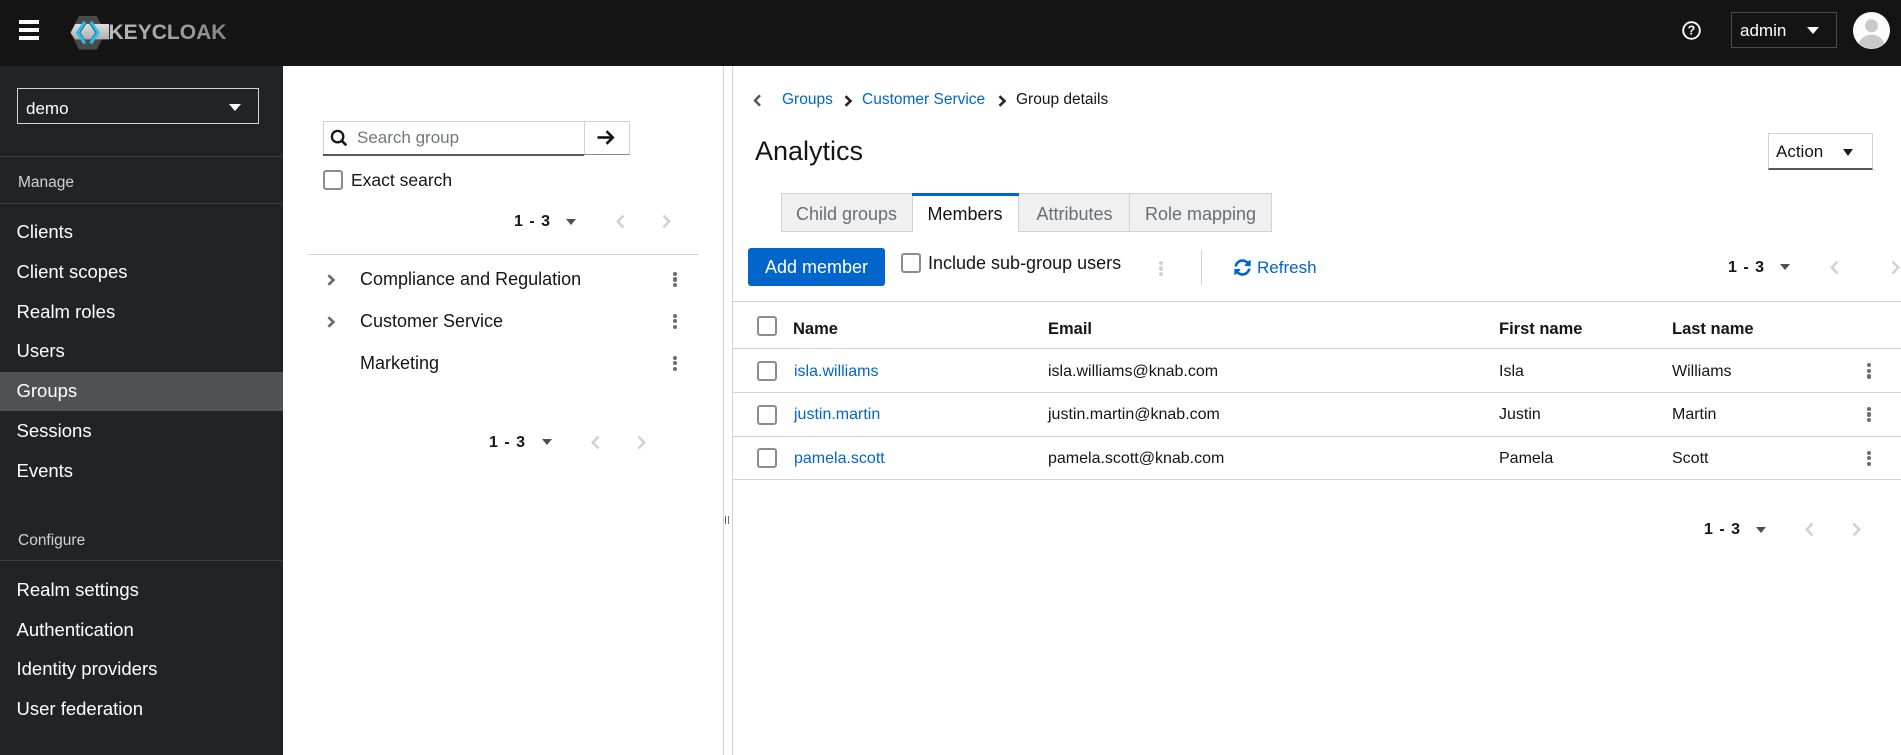  What do you see at coordinates (168, 32) in the screenshot?
I see `svg-text: KEYCLOAK` at bounding box center [168, 32].